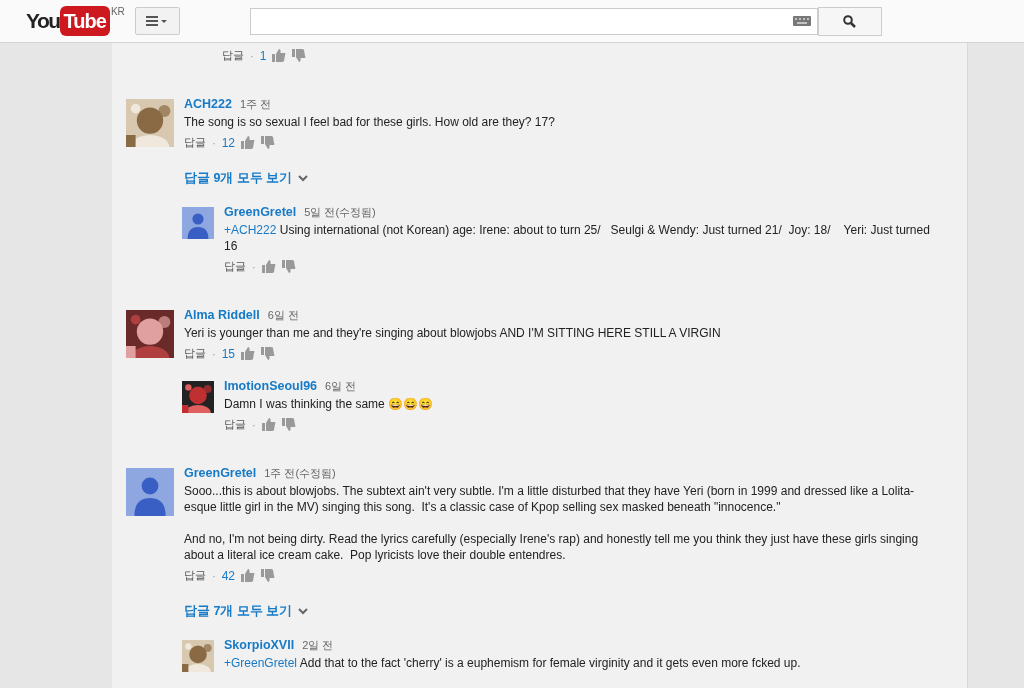 The height and width of the screenshot is (688, 1024). What do you see at coordinates (263, 55) in the screenshot?
I see `like-count: 1` at bounding box center [263, 55].